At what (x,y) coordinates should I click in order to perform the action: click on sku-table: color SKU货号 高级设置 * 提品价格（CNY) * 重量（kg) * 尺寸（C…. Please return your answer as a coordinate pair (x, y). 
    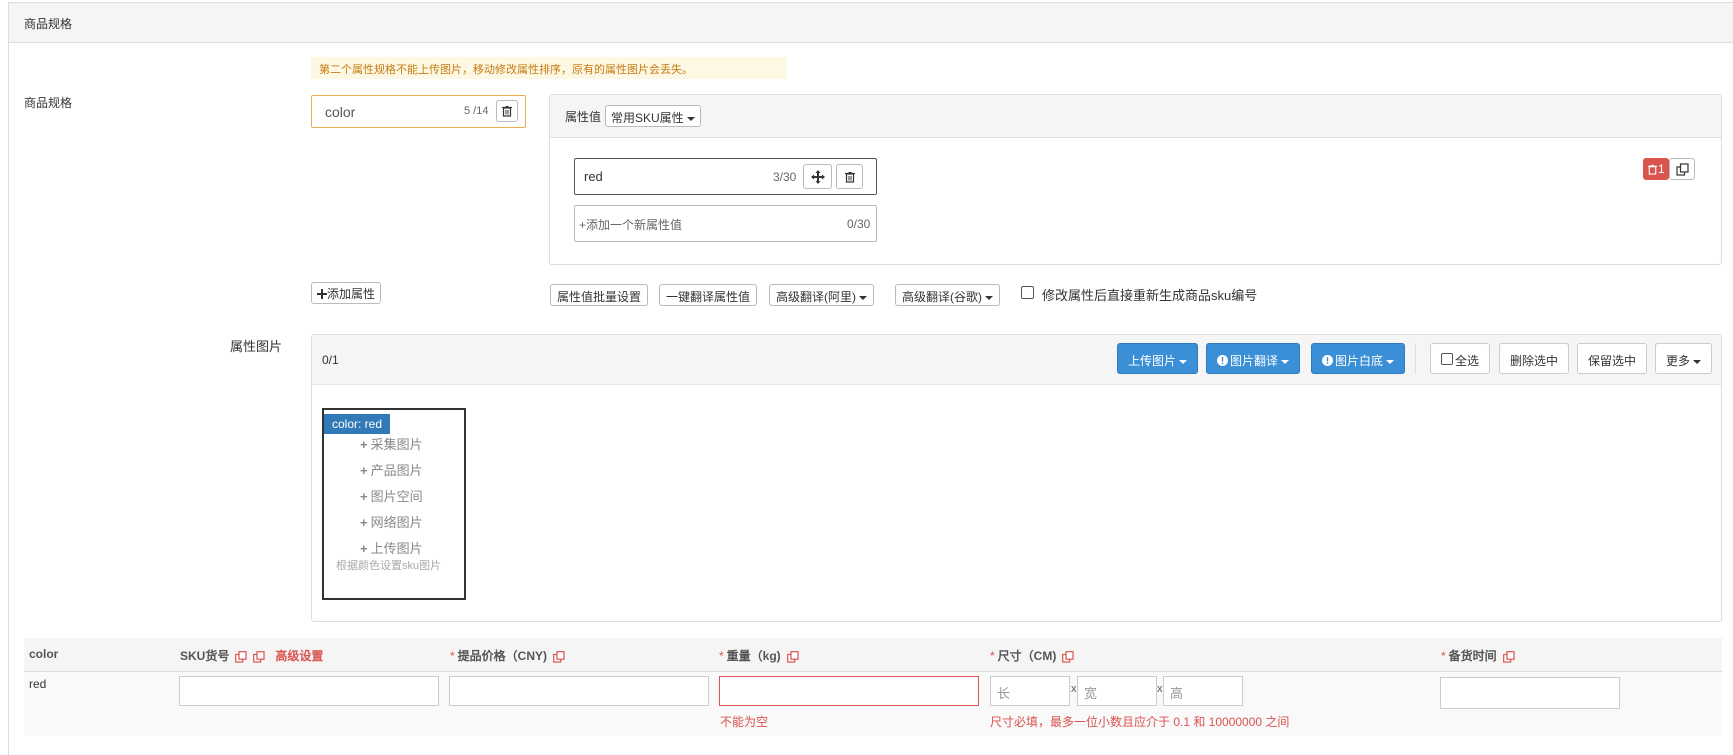
    Looking at the image, I should click on (873, 687).